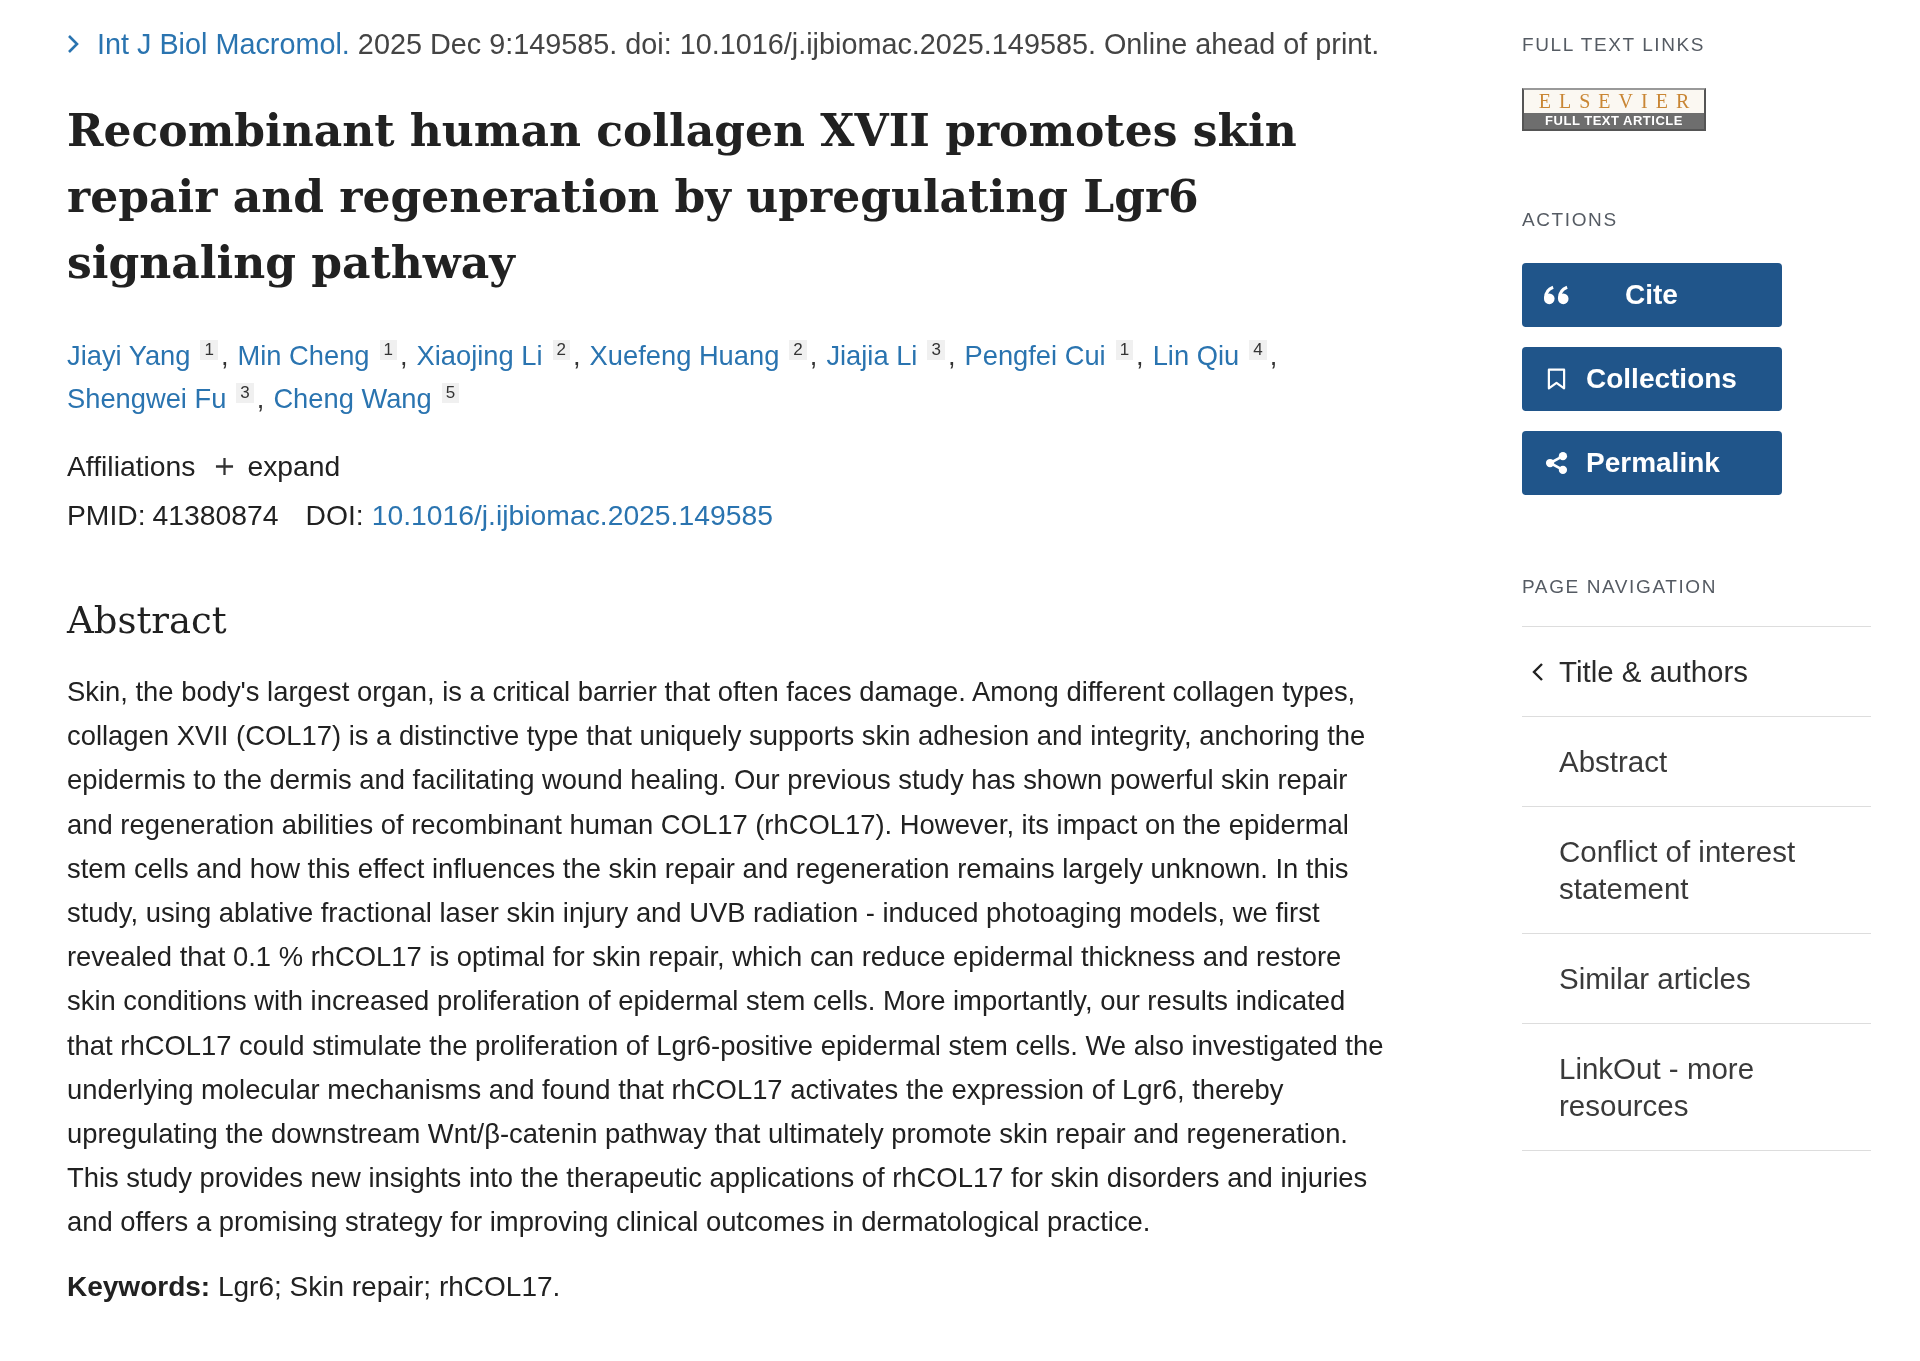 The height and width of the screenshot is (1361, 1920). I want to click on section-heading: PAGE NAVIGATION, so click(1620, 587).